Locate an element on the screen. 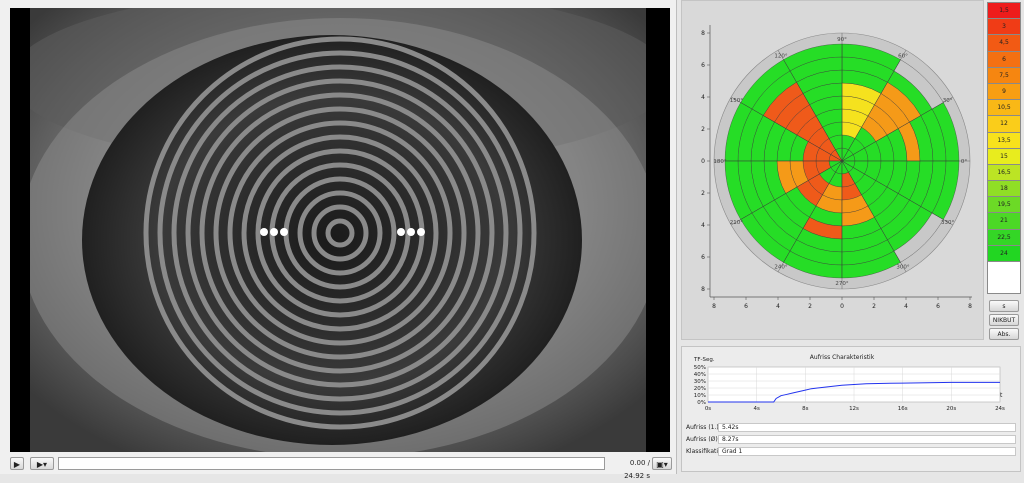 Image resolution: width=1024 pixels, height=483 pixels. x-tick-label: 8s is located at coordinates (805, 409).